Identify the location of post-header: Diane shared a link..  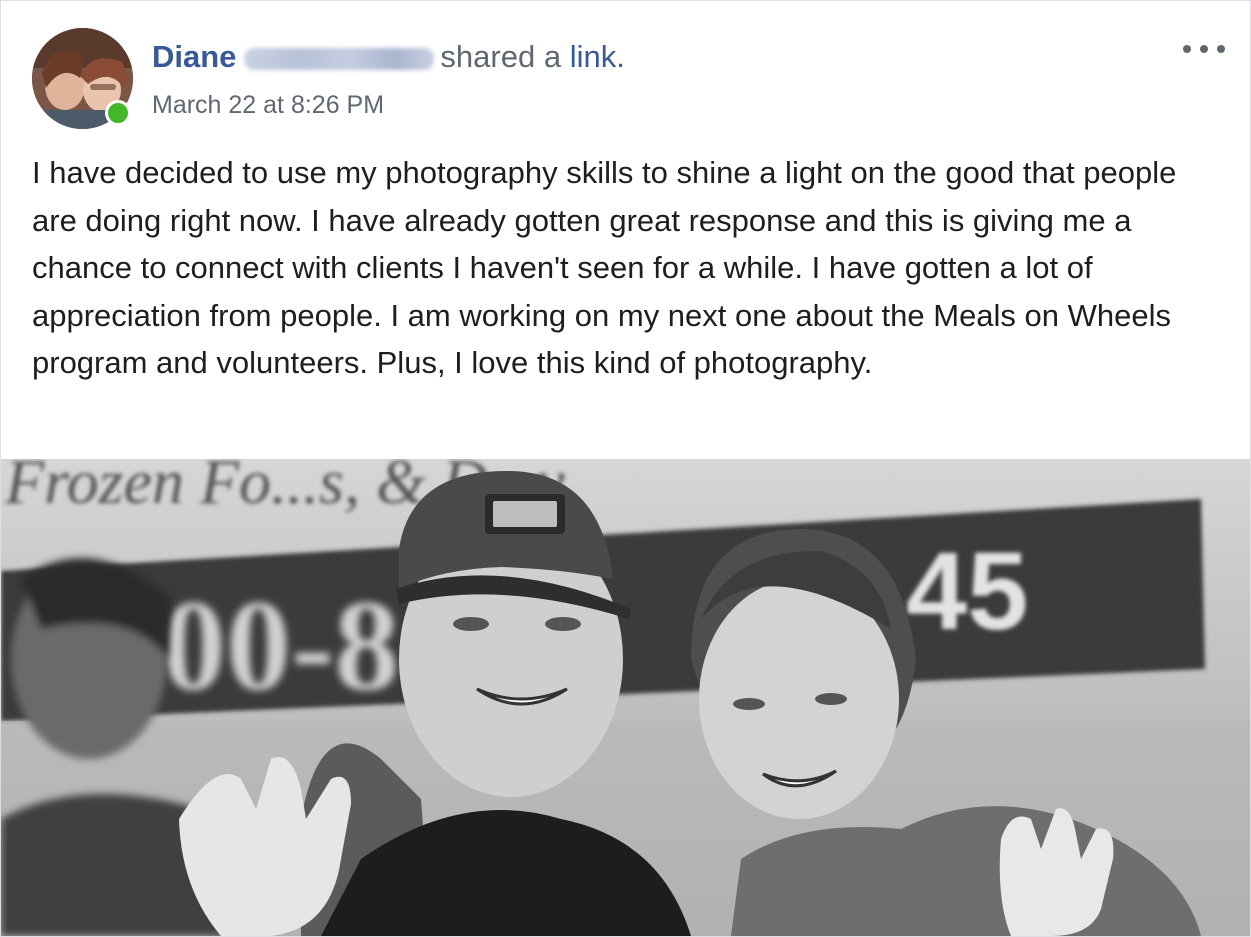
(388, 57).